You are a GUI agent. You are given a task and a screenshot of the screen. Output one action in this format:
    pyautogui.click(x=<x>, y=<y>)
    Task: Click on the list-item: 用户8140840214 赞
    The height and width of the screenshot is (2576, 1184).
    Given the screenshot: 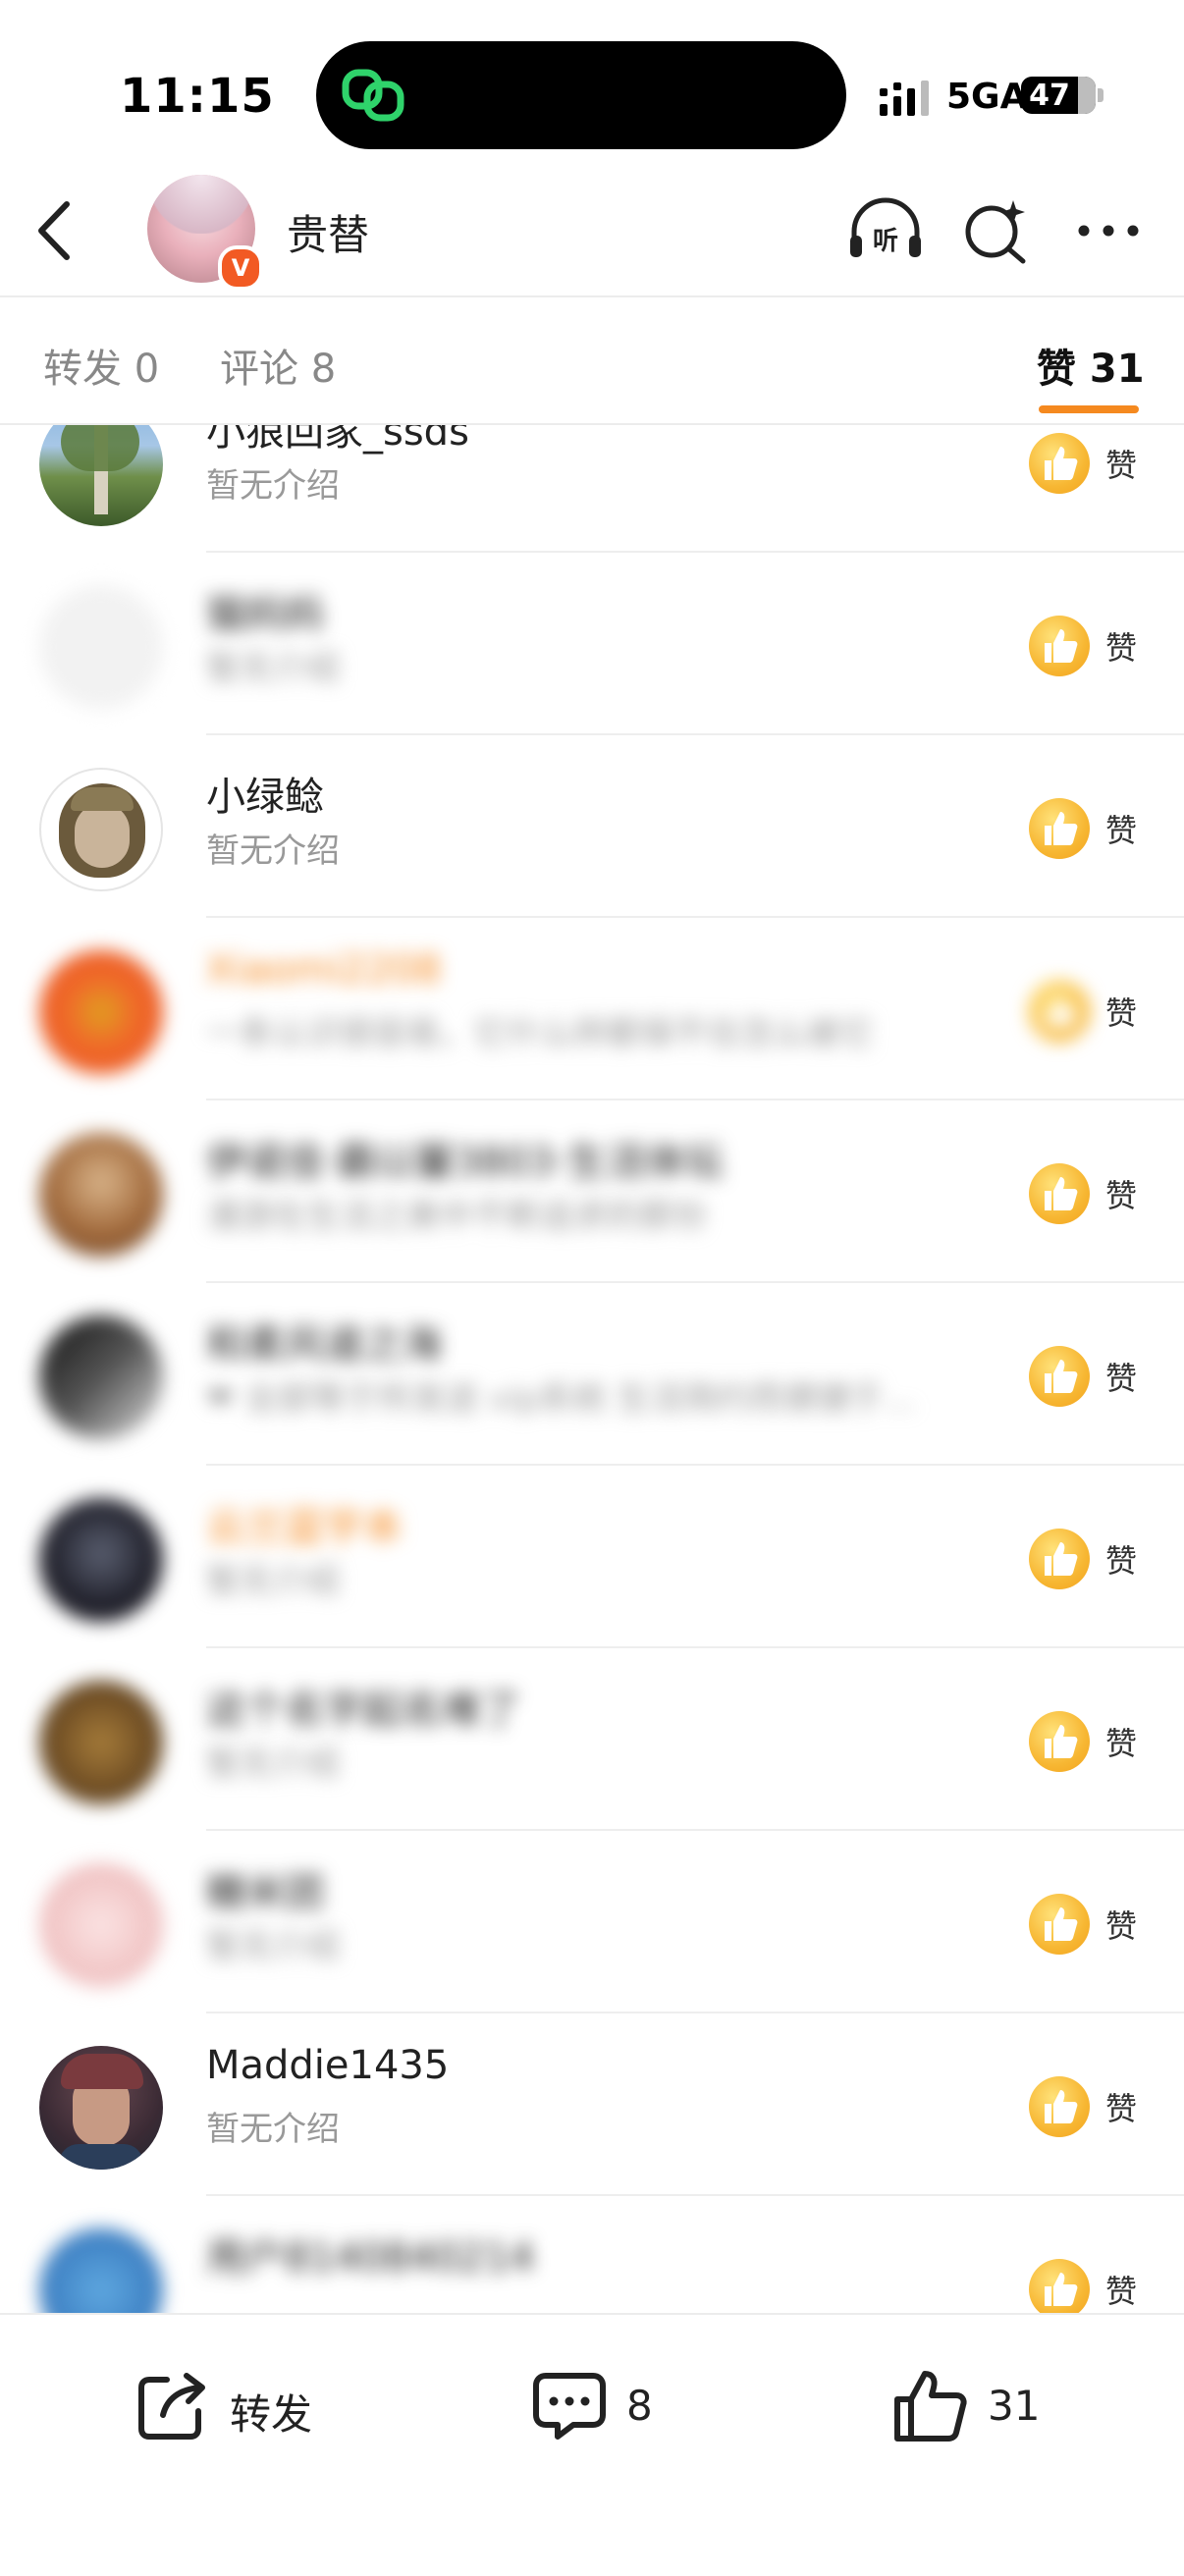 What is the action you would take?
    pyautogui.click(x=592, y=2254)
    